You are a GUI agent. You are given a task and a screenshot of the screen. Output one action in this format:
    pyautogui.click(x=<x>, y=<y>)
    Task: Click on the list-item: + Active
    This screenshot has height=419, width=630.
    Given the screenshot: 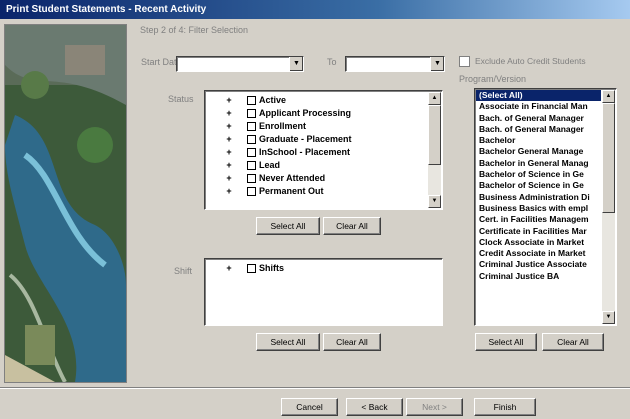 What is the action you would take?
    pyautogui.click(x=316, y=100)
    